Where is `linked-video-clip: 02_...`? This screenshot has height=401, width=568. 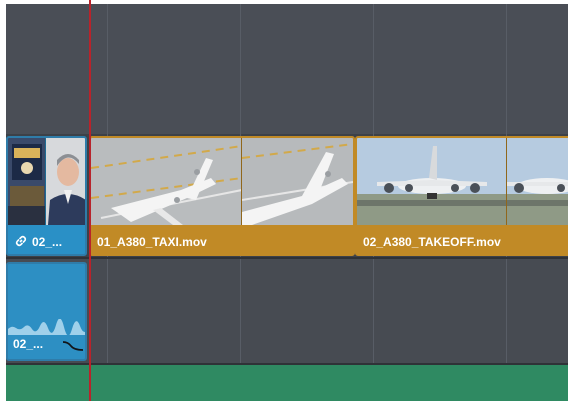
linked-video-clip: 02_... is located at coordinates (46, 196).